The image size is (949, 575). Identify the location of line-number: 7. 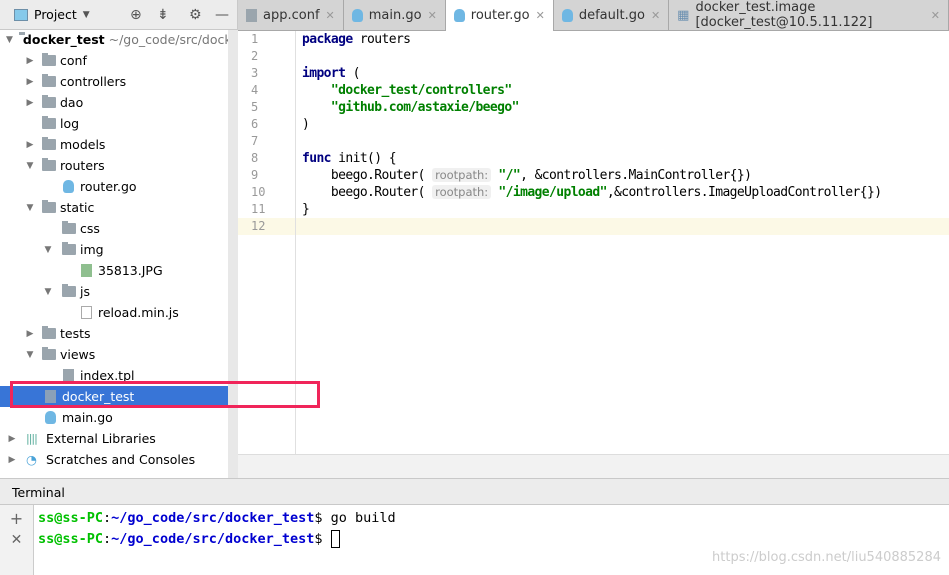
(255, 141).